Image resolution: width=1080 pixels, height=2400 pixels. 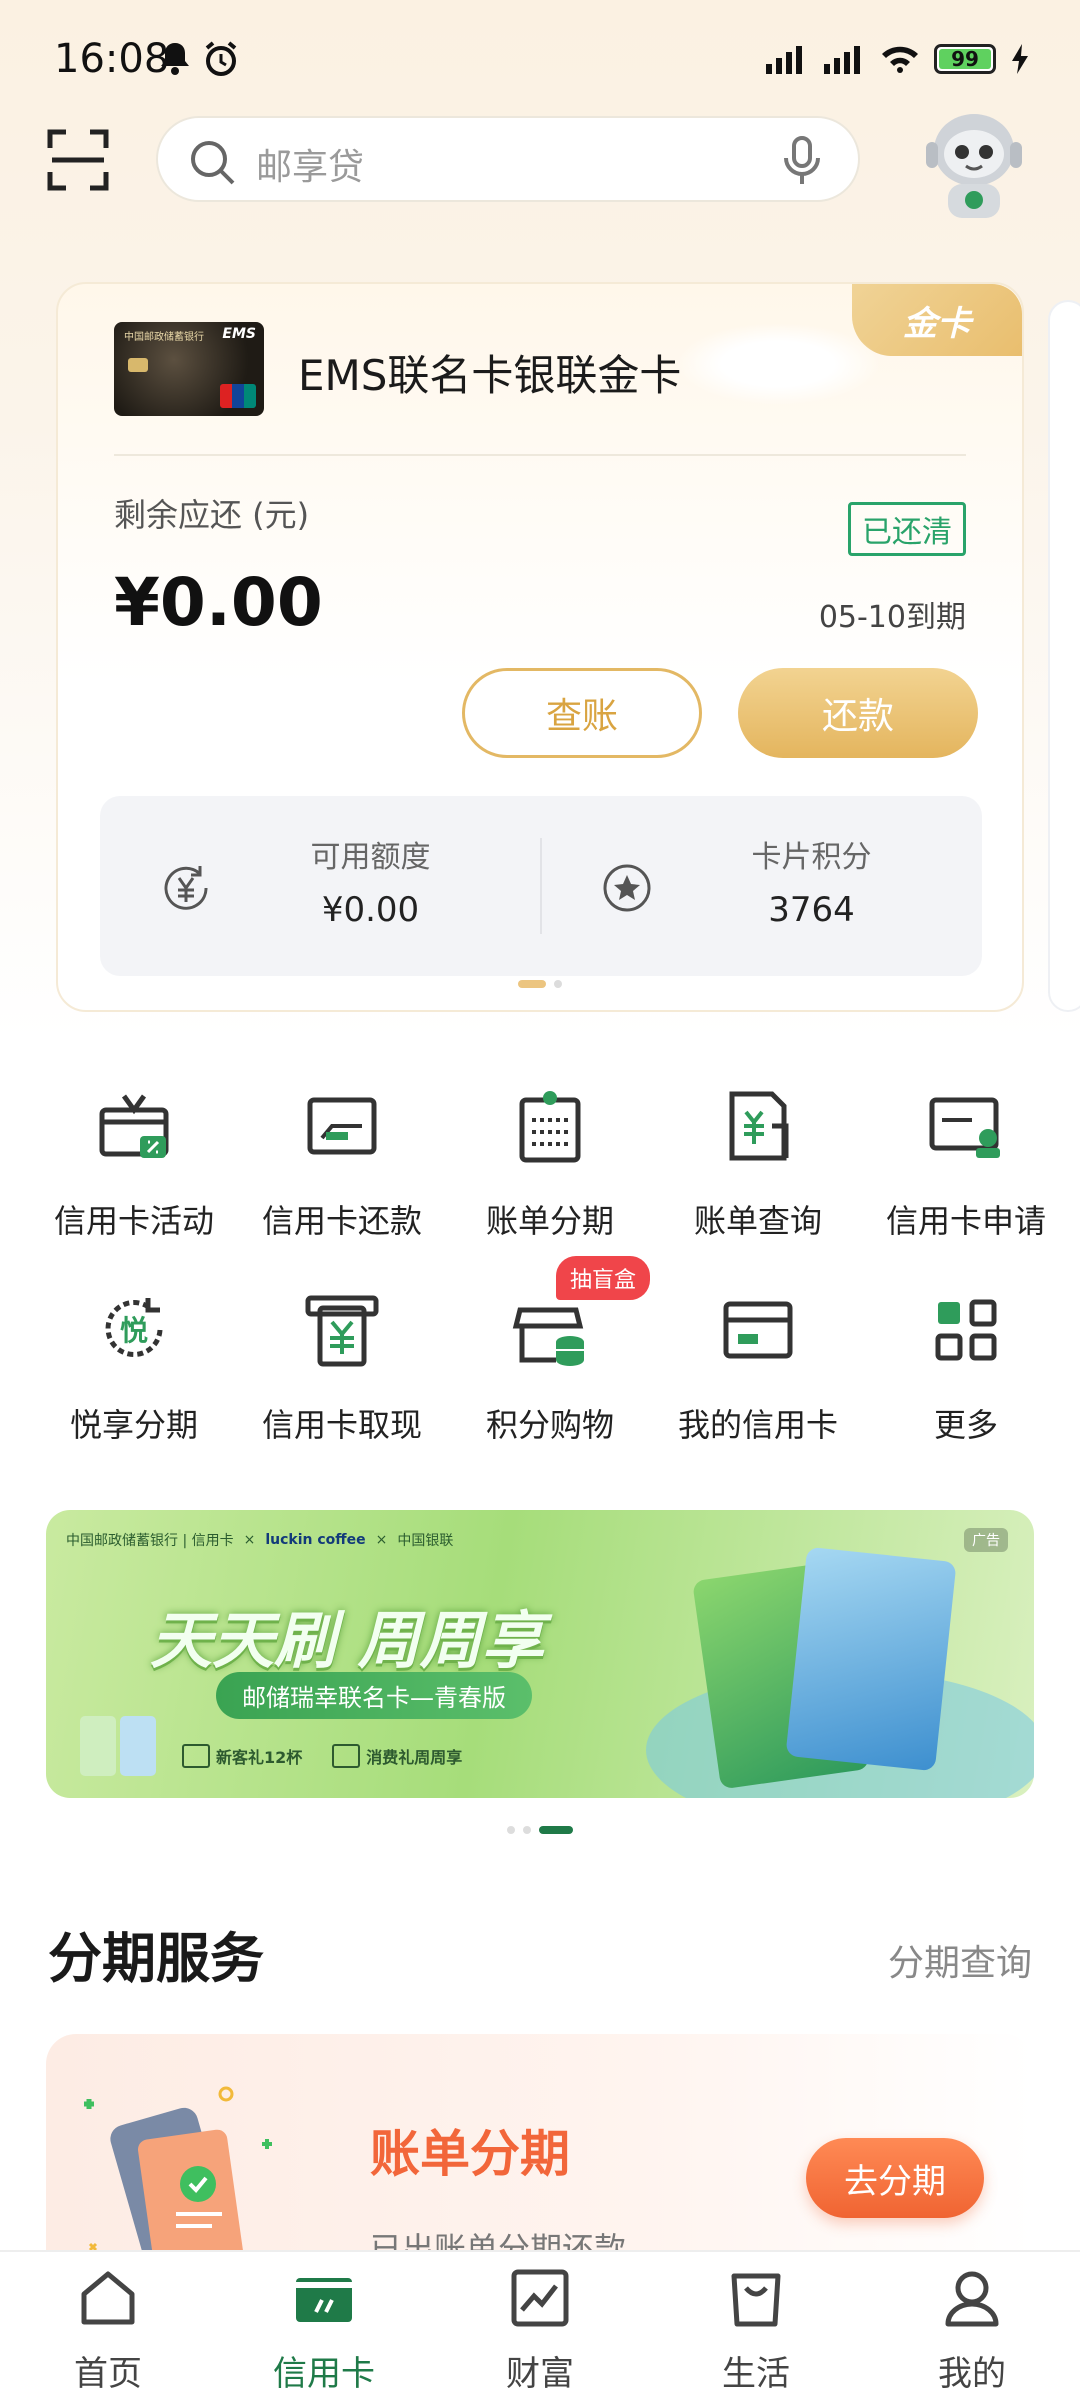 I want to click on quick-action-label: 信用卡活动, so click(x=133, y=1221).